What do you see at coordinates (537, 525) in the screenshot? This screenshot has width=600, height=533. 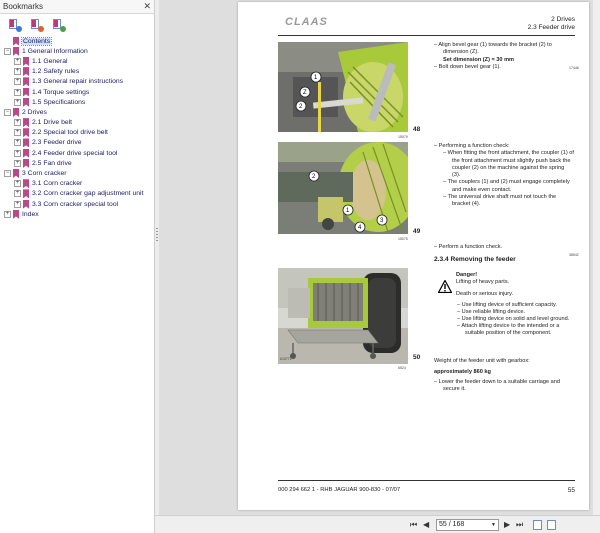 I see `single-page-view-icon` at bounding box center [537, 525].